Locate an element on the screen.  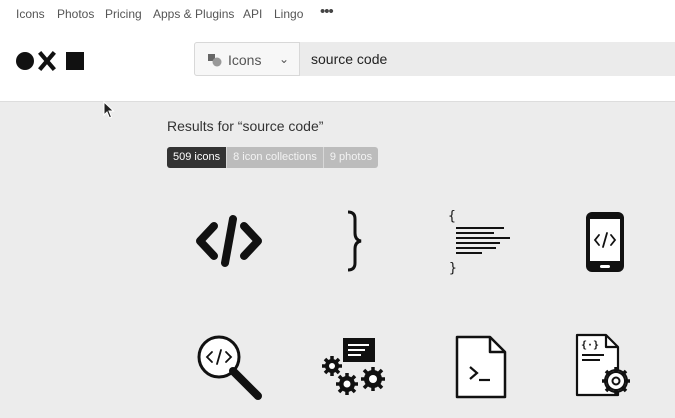
terminal-file-icon is located at coordinates (481, 367).